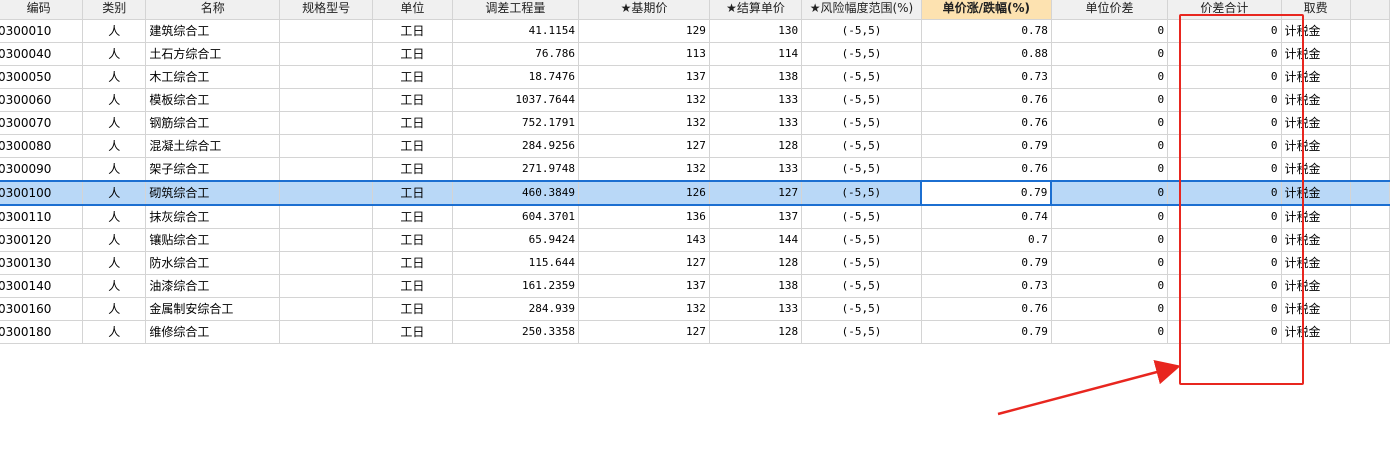 This screenshot has width=1396, height=470. Describe the element at coordinates (213, 10) in the screenshot. I see `col-header-name: 名称` at that location.